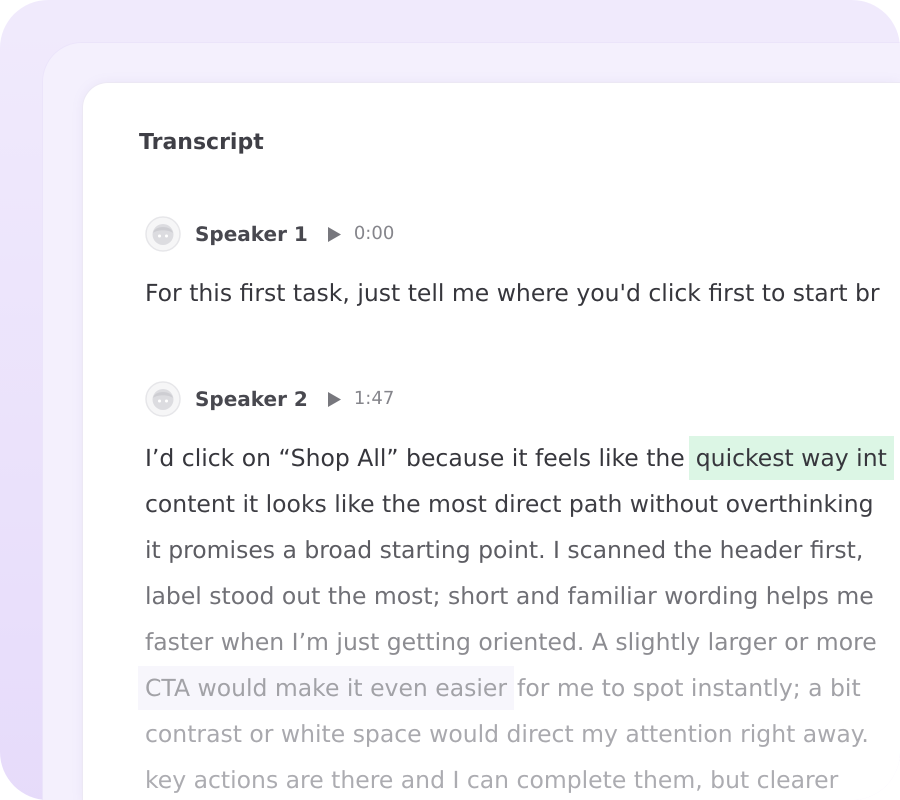 The height and width of the screenshot is (800, 900). I want to click on transcript-text: I’d click on “Shop All” because it feels like the, so click(415, 458).